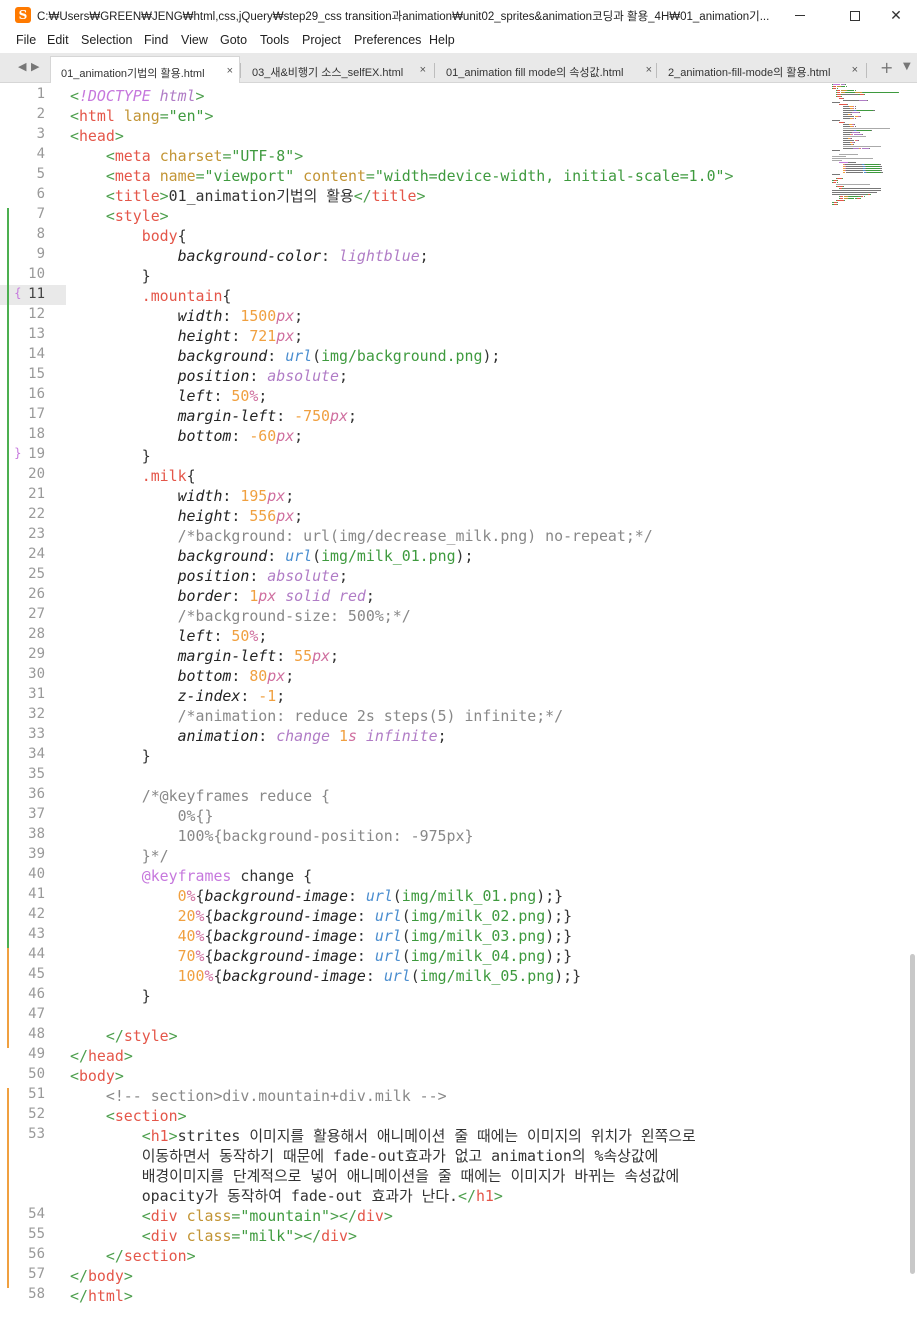  I want to click on tab-forward-icon: ▶, so click(35, 66).